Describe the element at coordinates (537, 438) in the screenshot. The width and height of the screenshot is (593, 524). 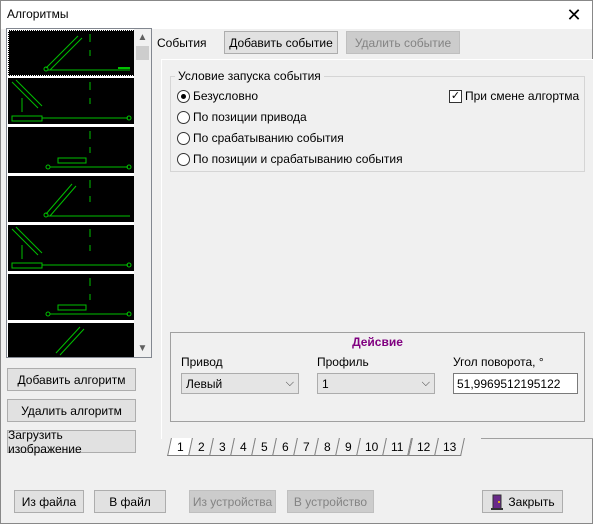
I see `tab-strip-line` at that location.